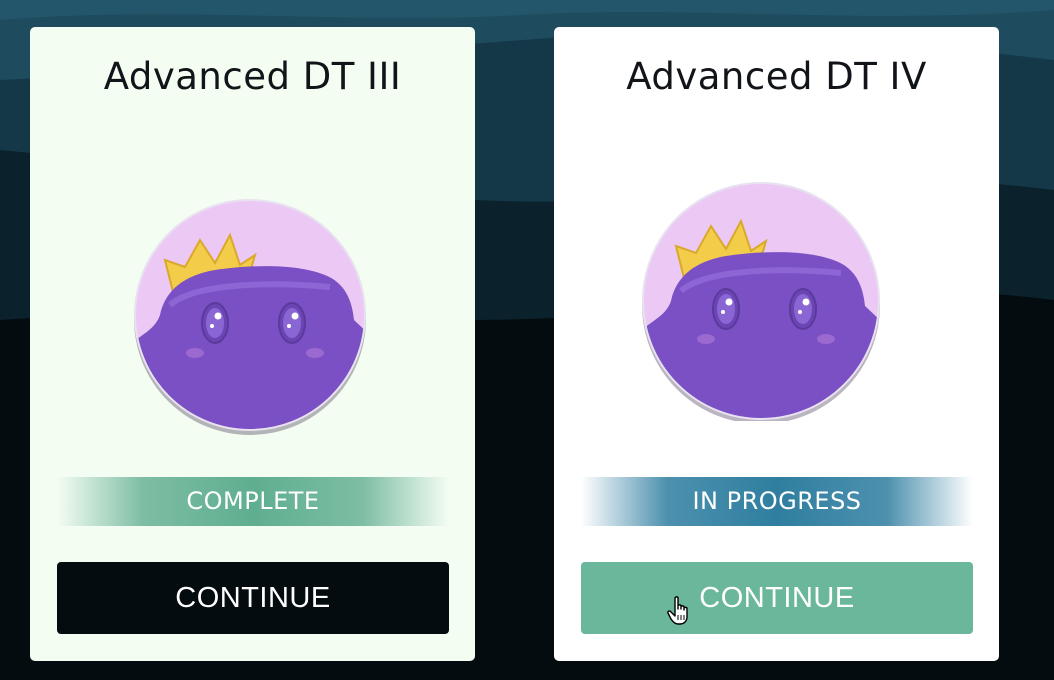 The width and height of the screenshot is (1054, 680). Describe the element at coordinates (252, 76) in the screenshot. I see `course-title: Advanced DT III` at that location.